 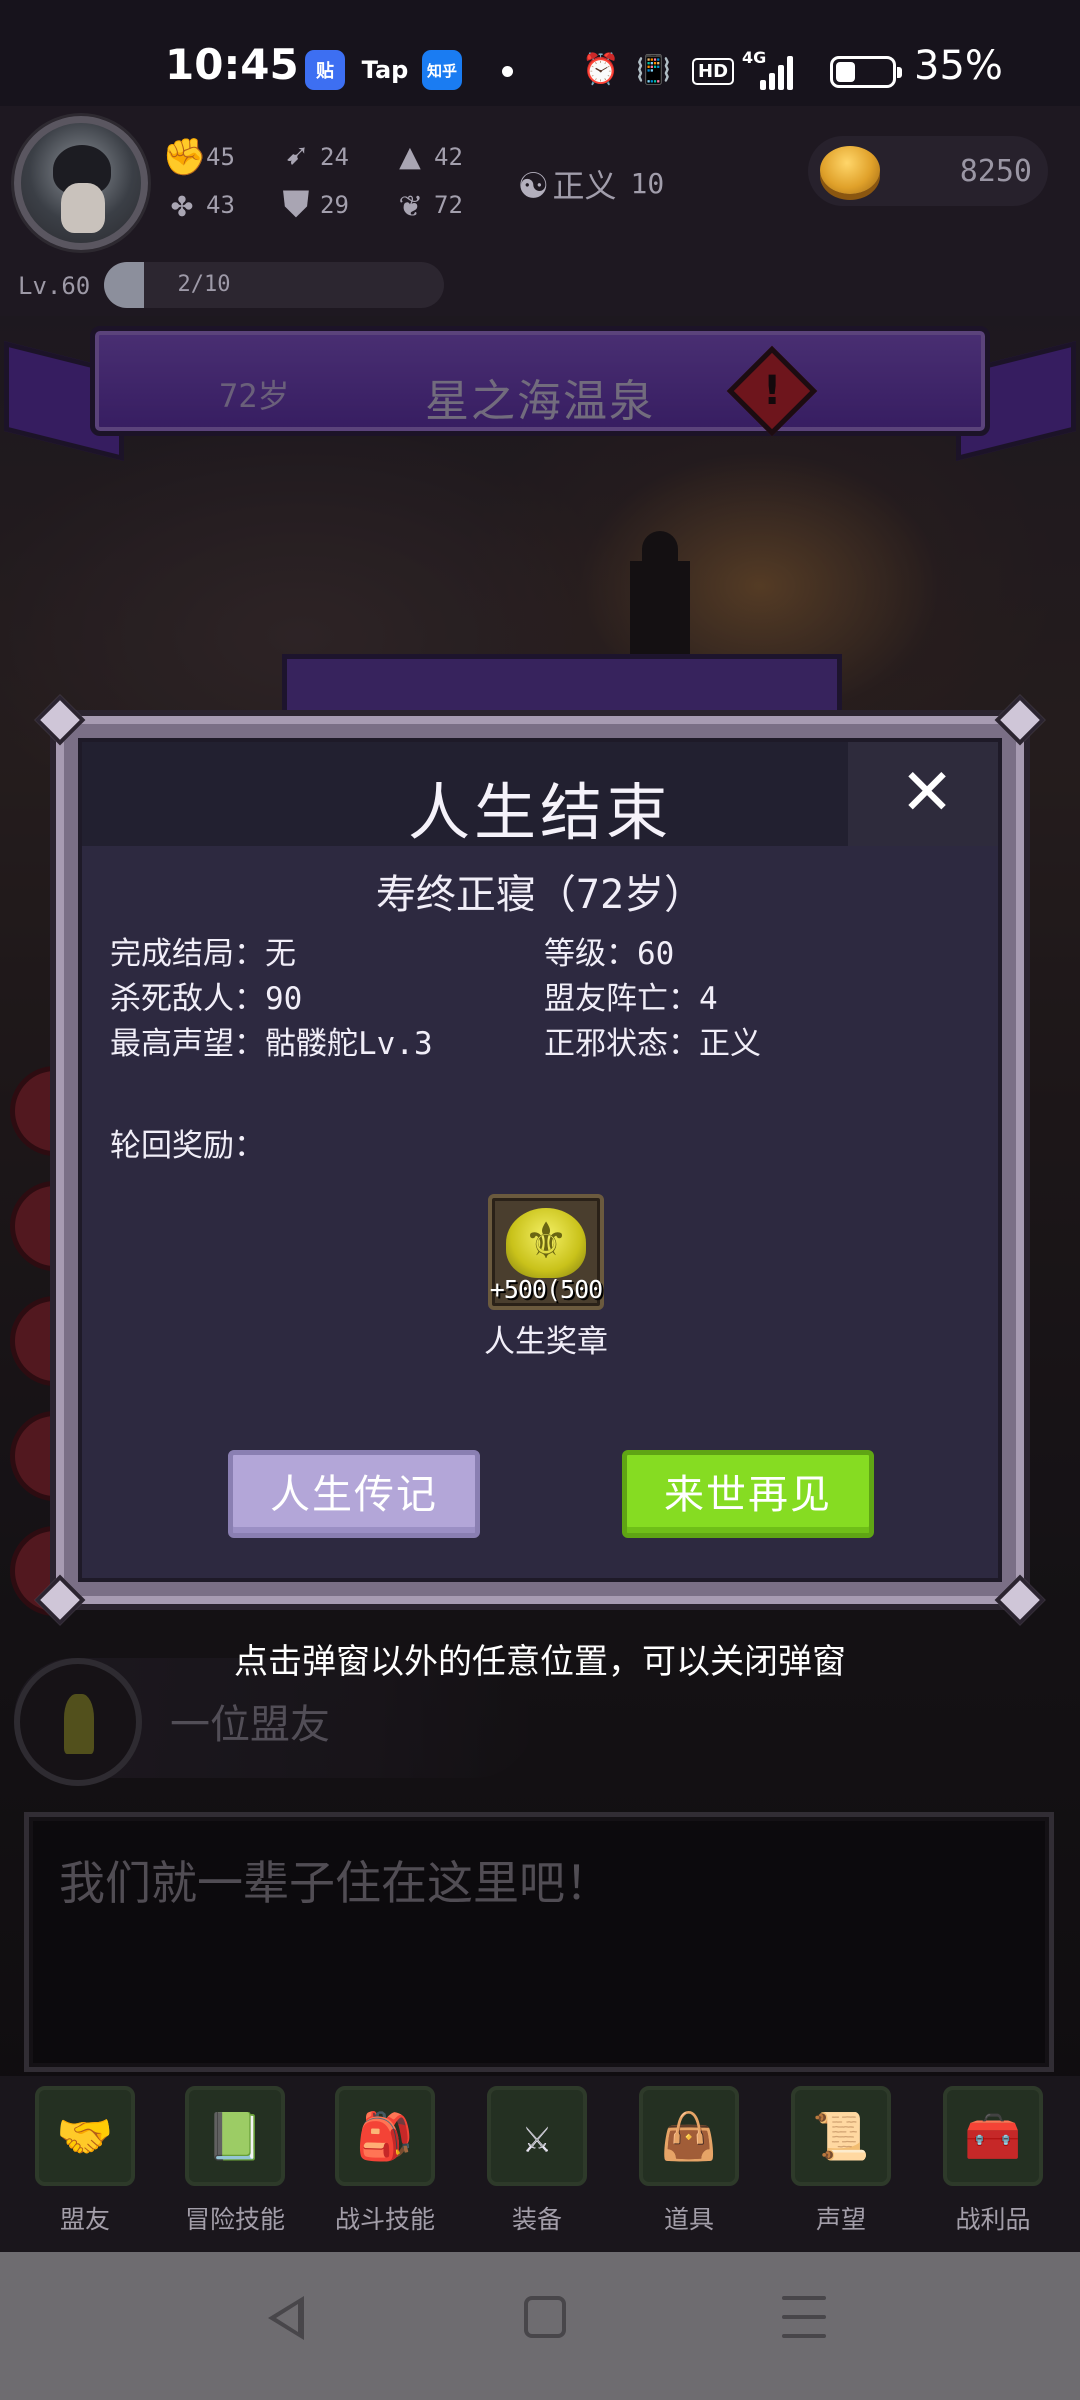 What do you see at coordinates (850, 170) in the screenshot?
I see `gold-coin-icon` at bounding box center [850, 170].